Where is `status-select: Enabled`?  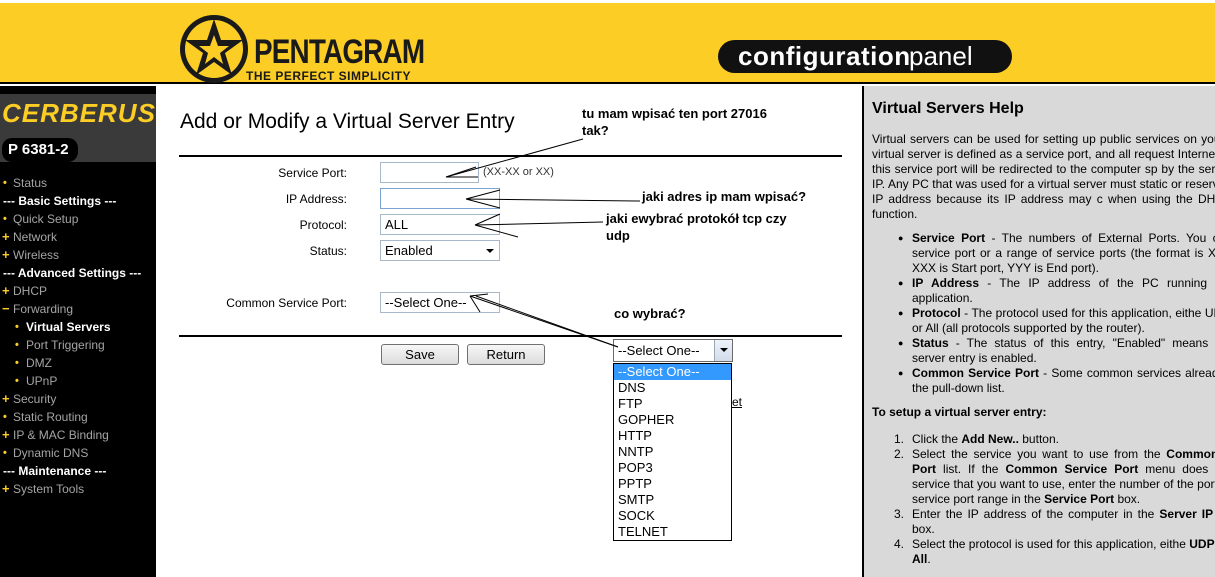
status-select: Enabled is located at coordinates (440, 250).